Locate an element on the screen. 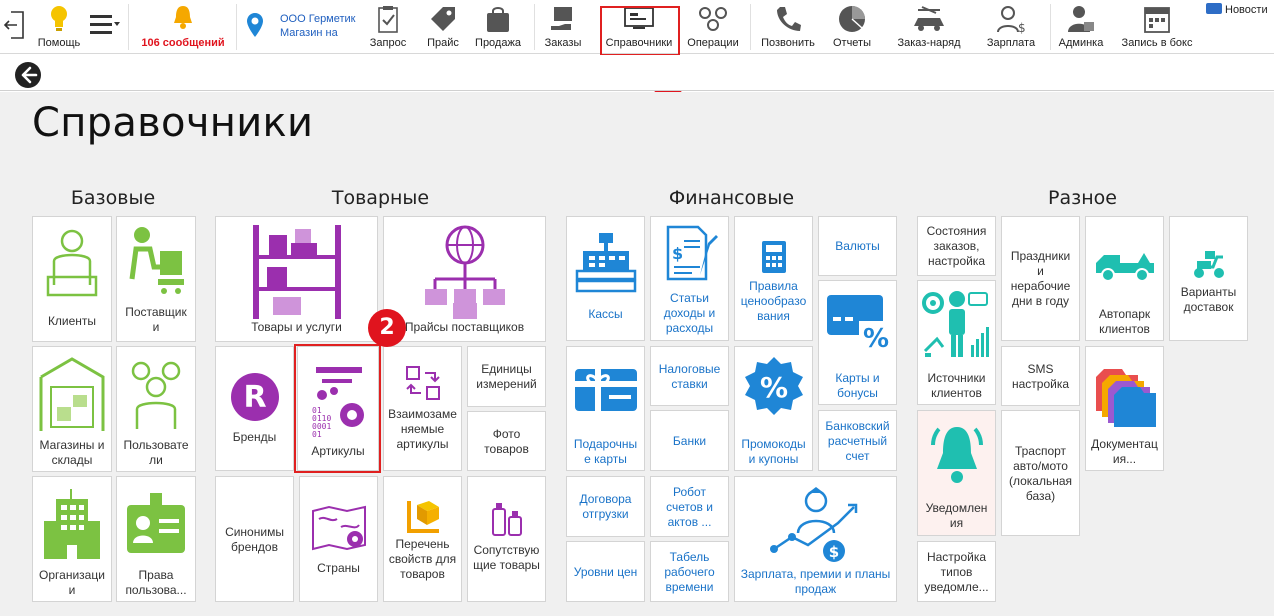 Image resolution: width=1274 pixels, height=616 pixels. pie-chart-icon is located at coordinates (852, 19).